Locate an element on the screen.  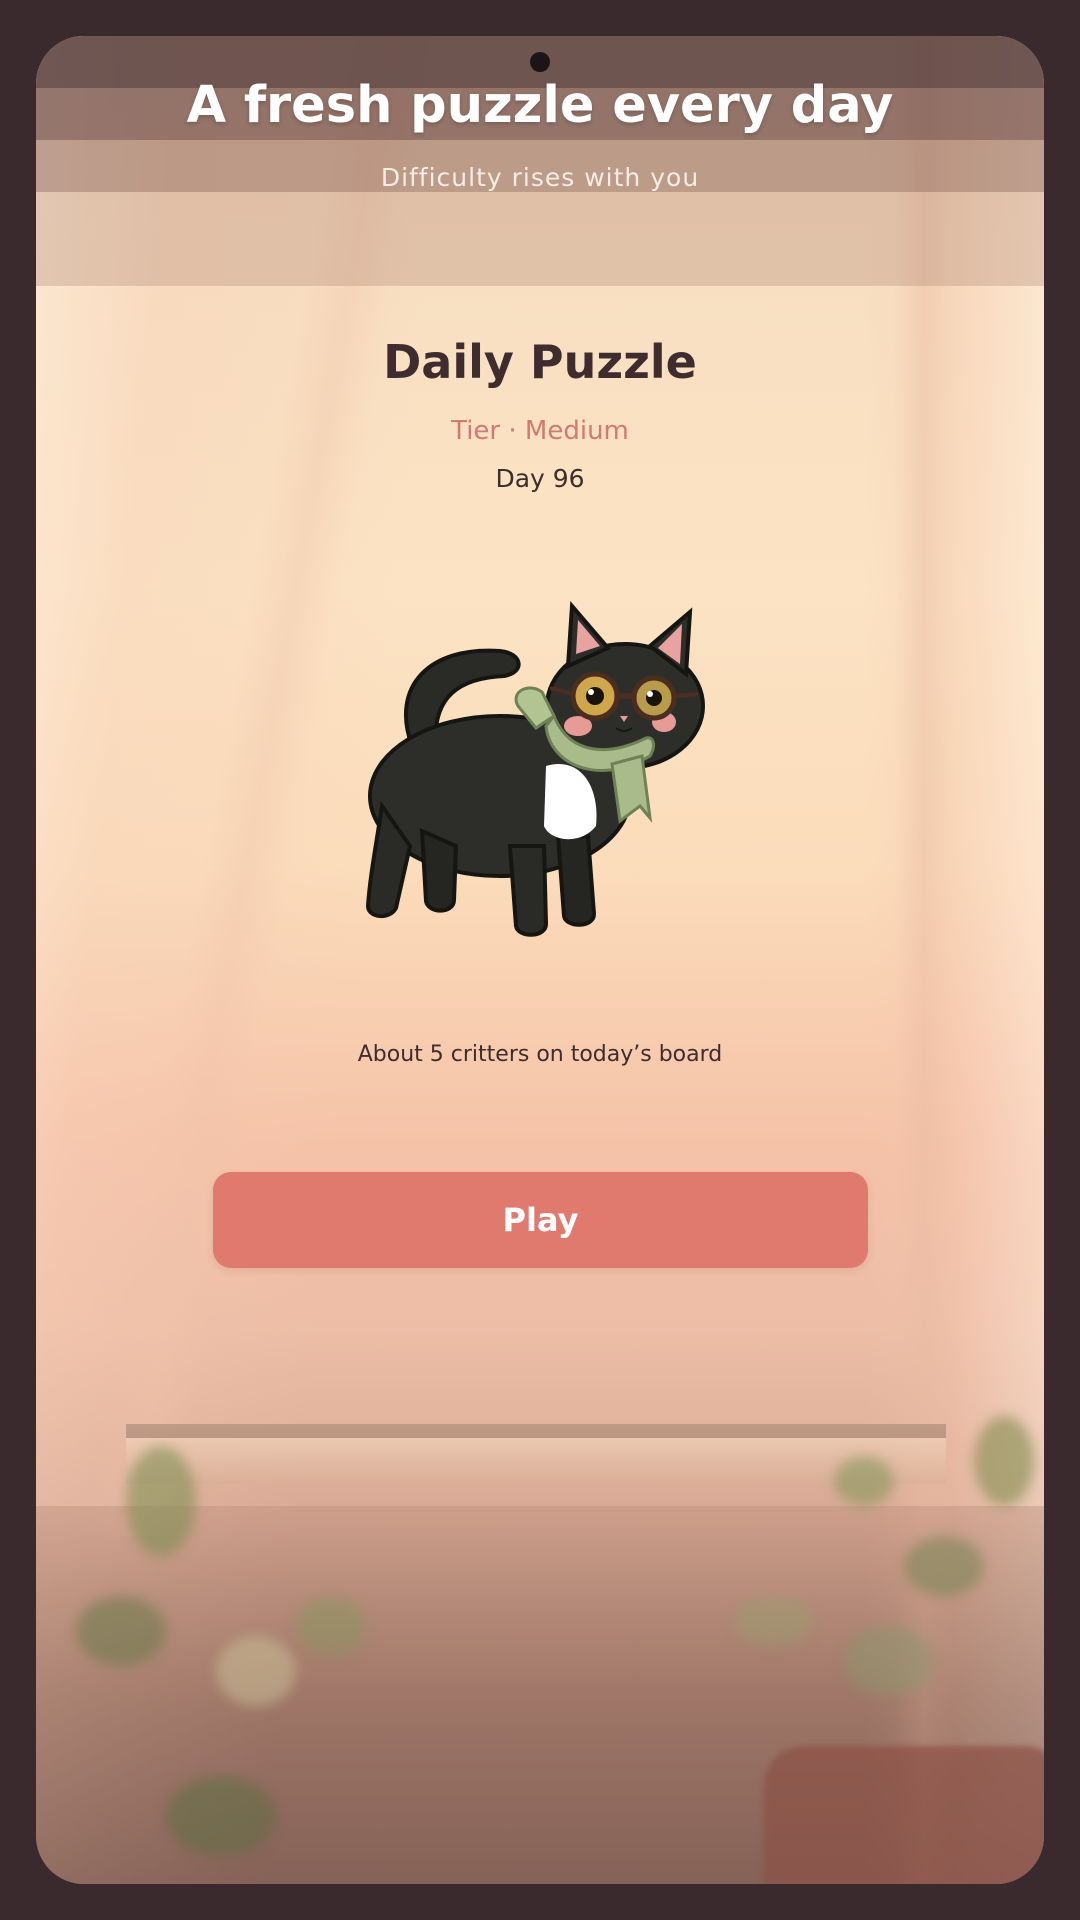
cat-mascot-icon is located at coordinates (535, 768).